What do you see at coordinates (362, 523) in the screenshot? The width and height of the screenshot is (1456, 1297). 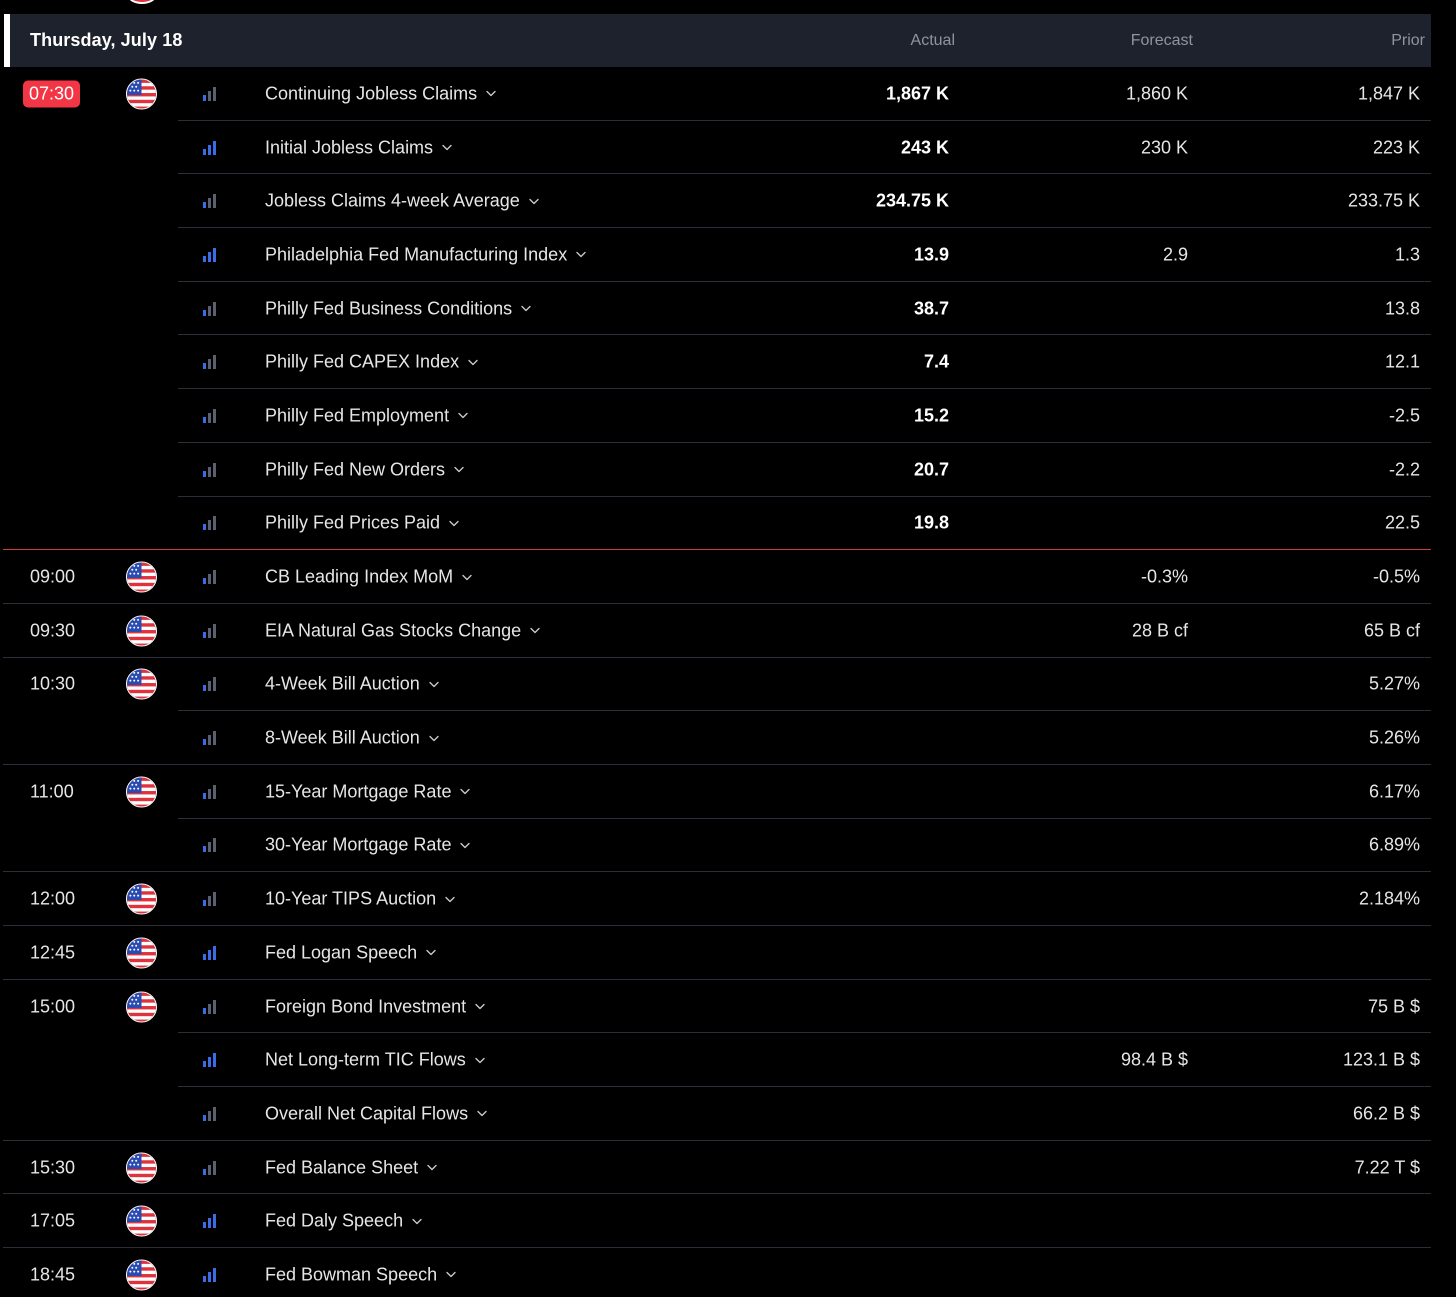 I see `event-name: Philly Fed Prices Paid` at bounding box center [362, 523].